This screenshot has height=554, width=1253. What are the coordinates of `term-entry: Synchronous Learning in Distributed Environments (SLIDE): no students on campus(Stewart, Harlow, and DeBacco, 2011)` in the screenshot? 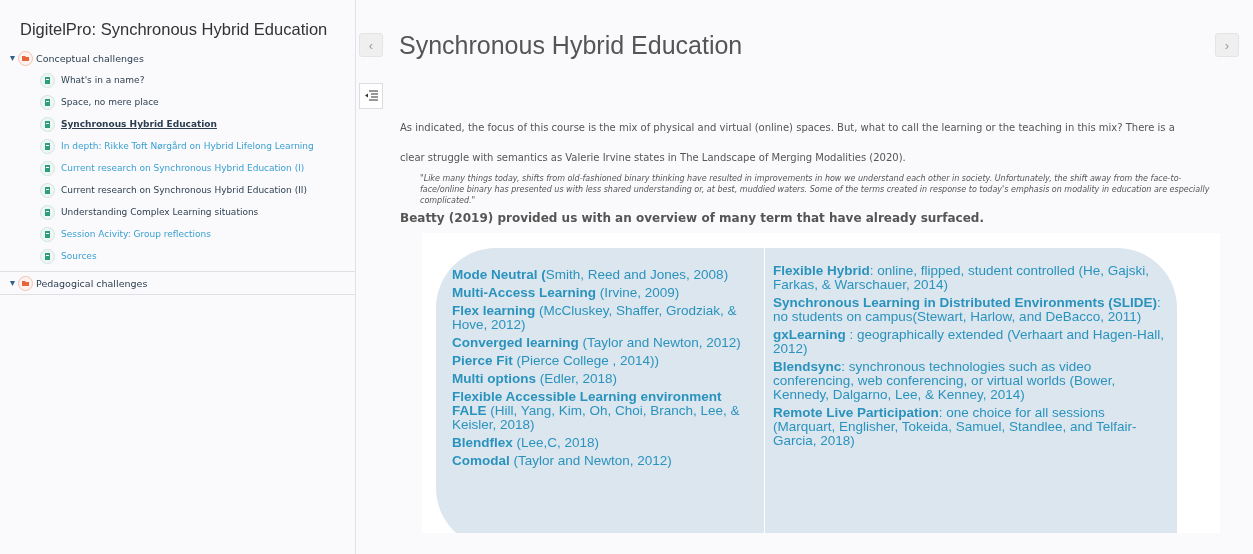 It's located at (967, 310).